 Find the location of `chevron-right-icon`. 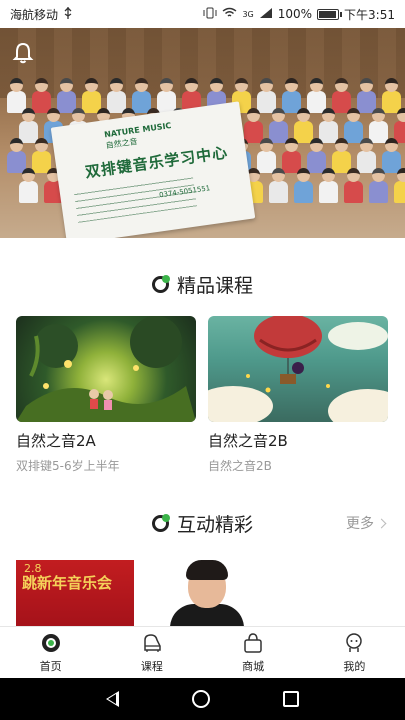

chevron-right-icon is located at coordinates (381, 523).